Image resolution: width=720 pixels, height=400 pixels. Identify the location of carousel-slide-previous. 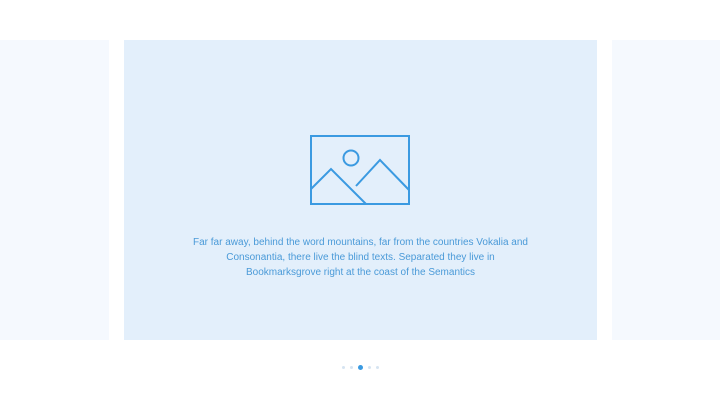
(54, 190).